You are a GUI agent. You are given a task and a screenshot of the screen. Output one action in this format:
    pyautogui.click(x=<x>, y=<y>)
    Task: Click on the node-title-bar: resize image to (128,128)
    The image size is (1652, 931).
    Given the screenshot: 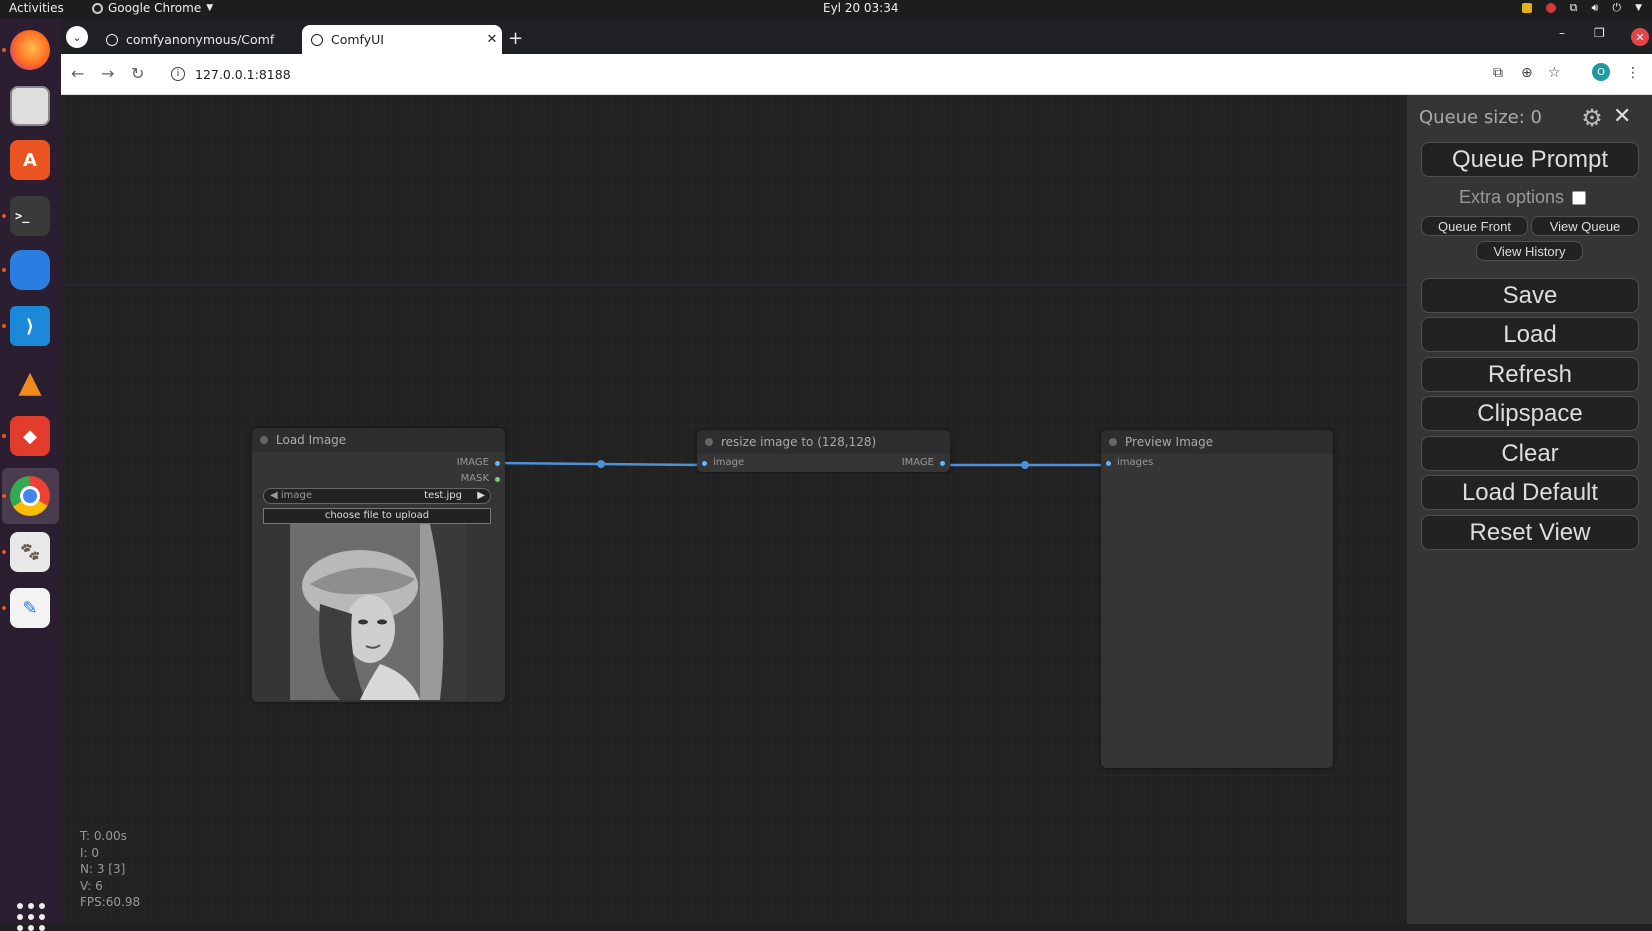 What is the action you would take?
    pyautogui.click(x=823, y=442)
    